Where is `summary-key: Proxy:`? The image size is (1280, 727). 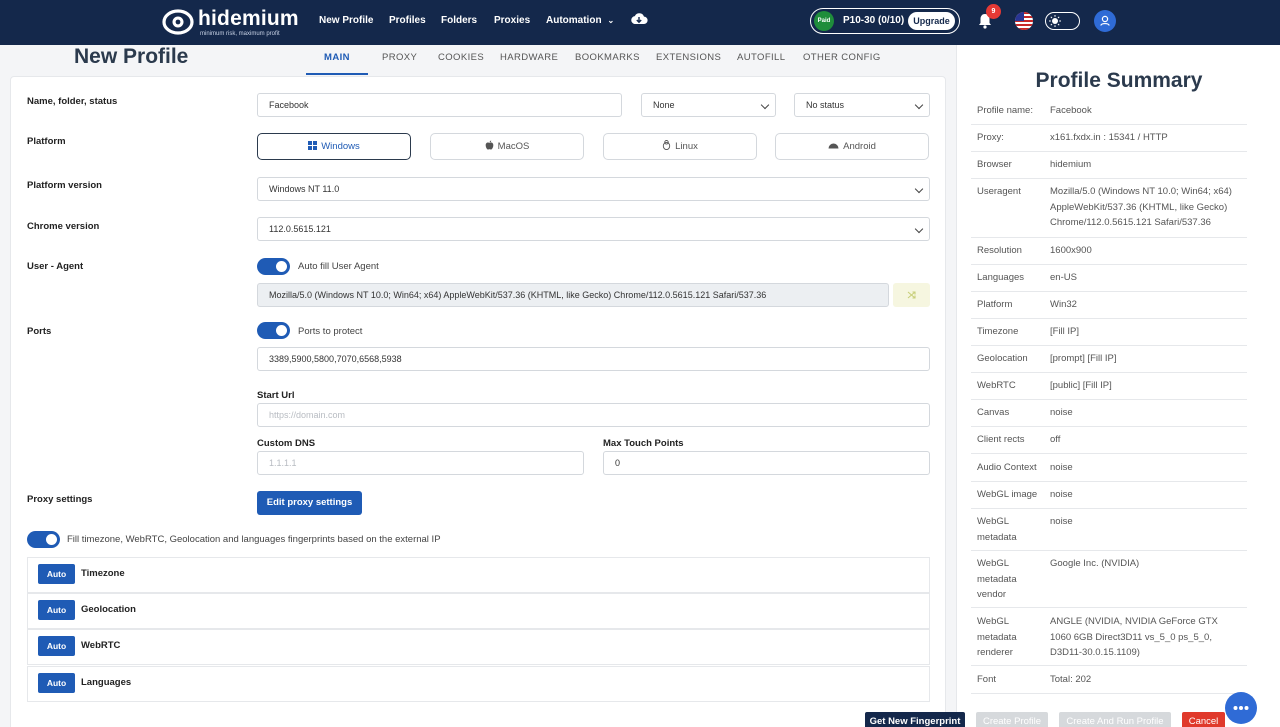 summary-key: Proxy: is located at coordinates (990, 137).